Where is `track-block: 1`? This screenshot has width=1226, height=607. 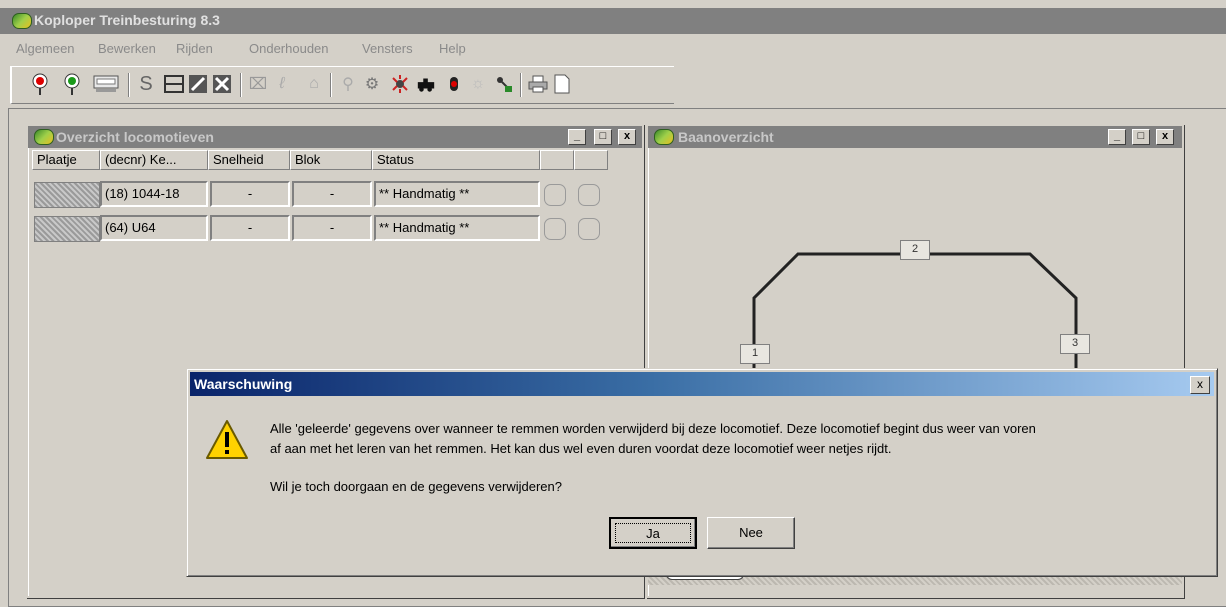 track-block: 1 is located at coordinates (755, 354).